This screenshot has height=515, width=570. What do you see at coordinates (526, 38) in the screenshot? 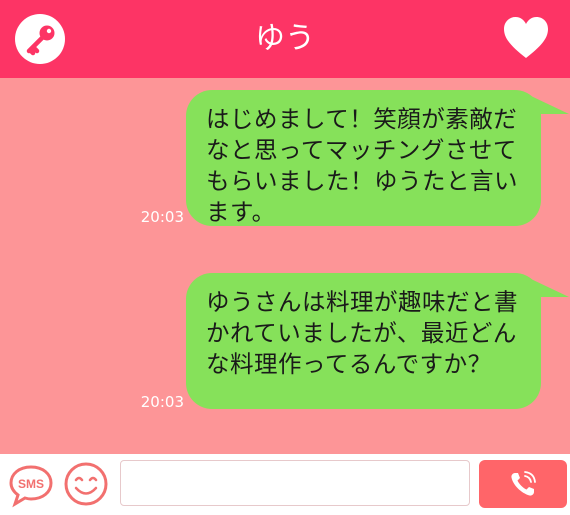
I see `heart-icon` at bounding box center [526, 38].